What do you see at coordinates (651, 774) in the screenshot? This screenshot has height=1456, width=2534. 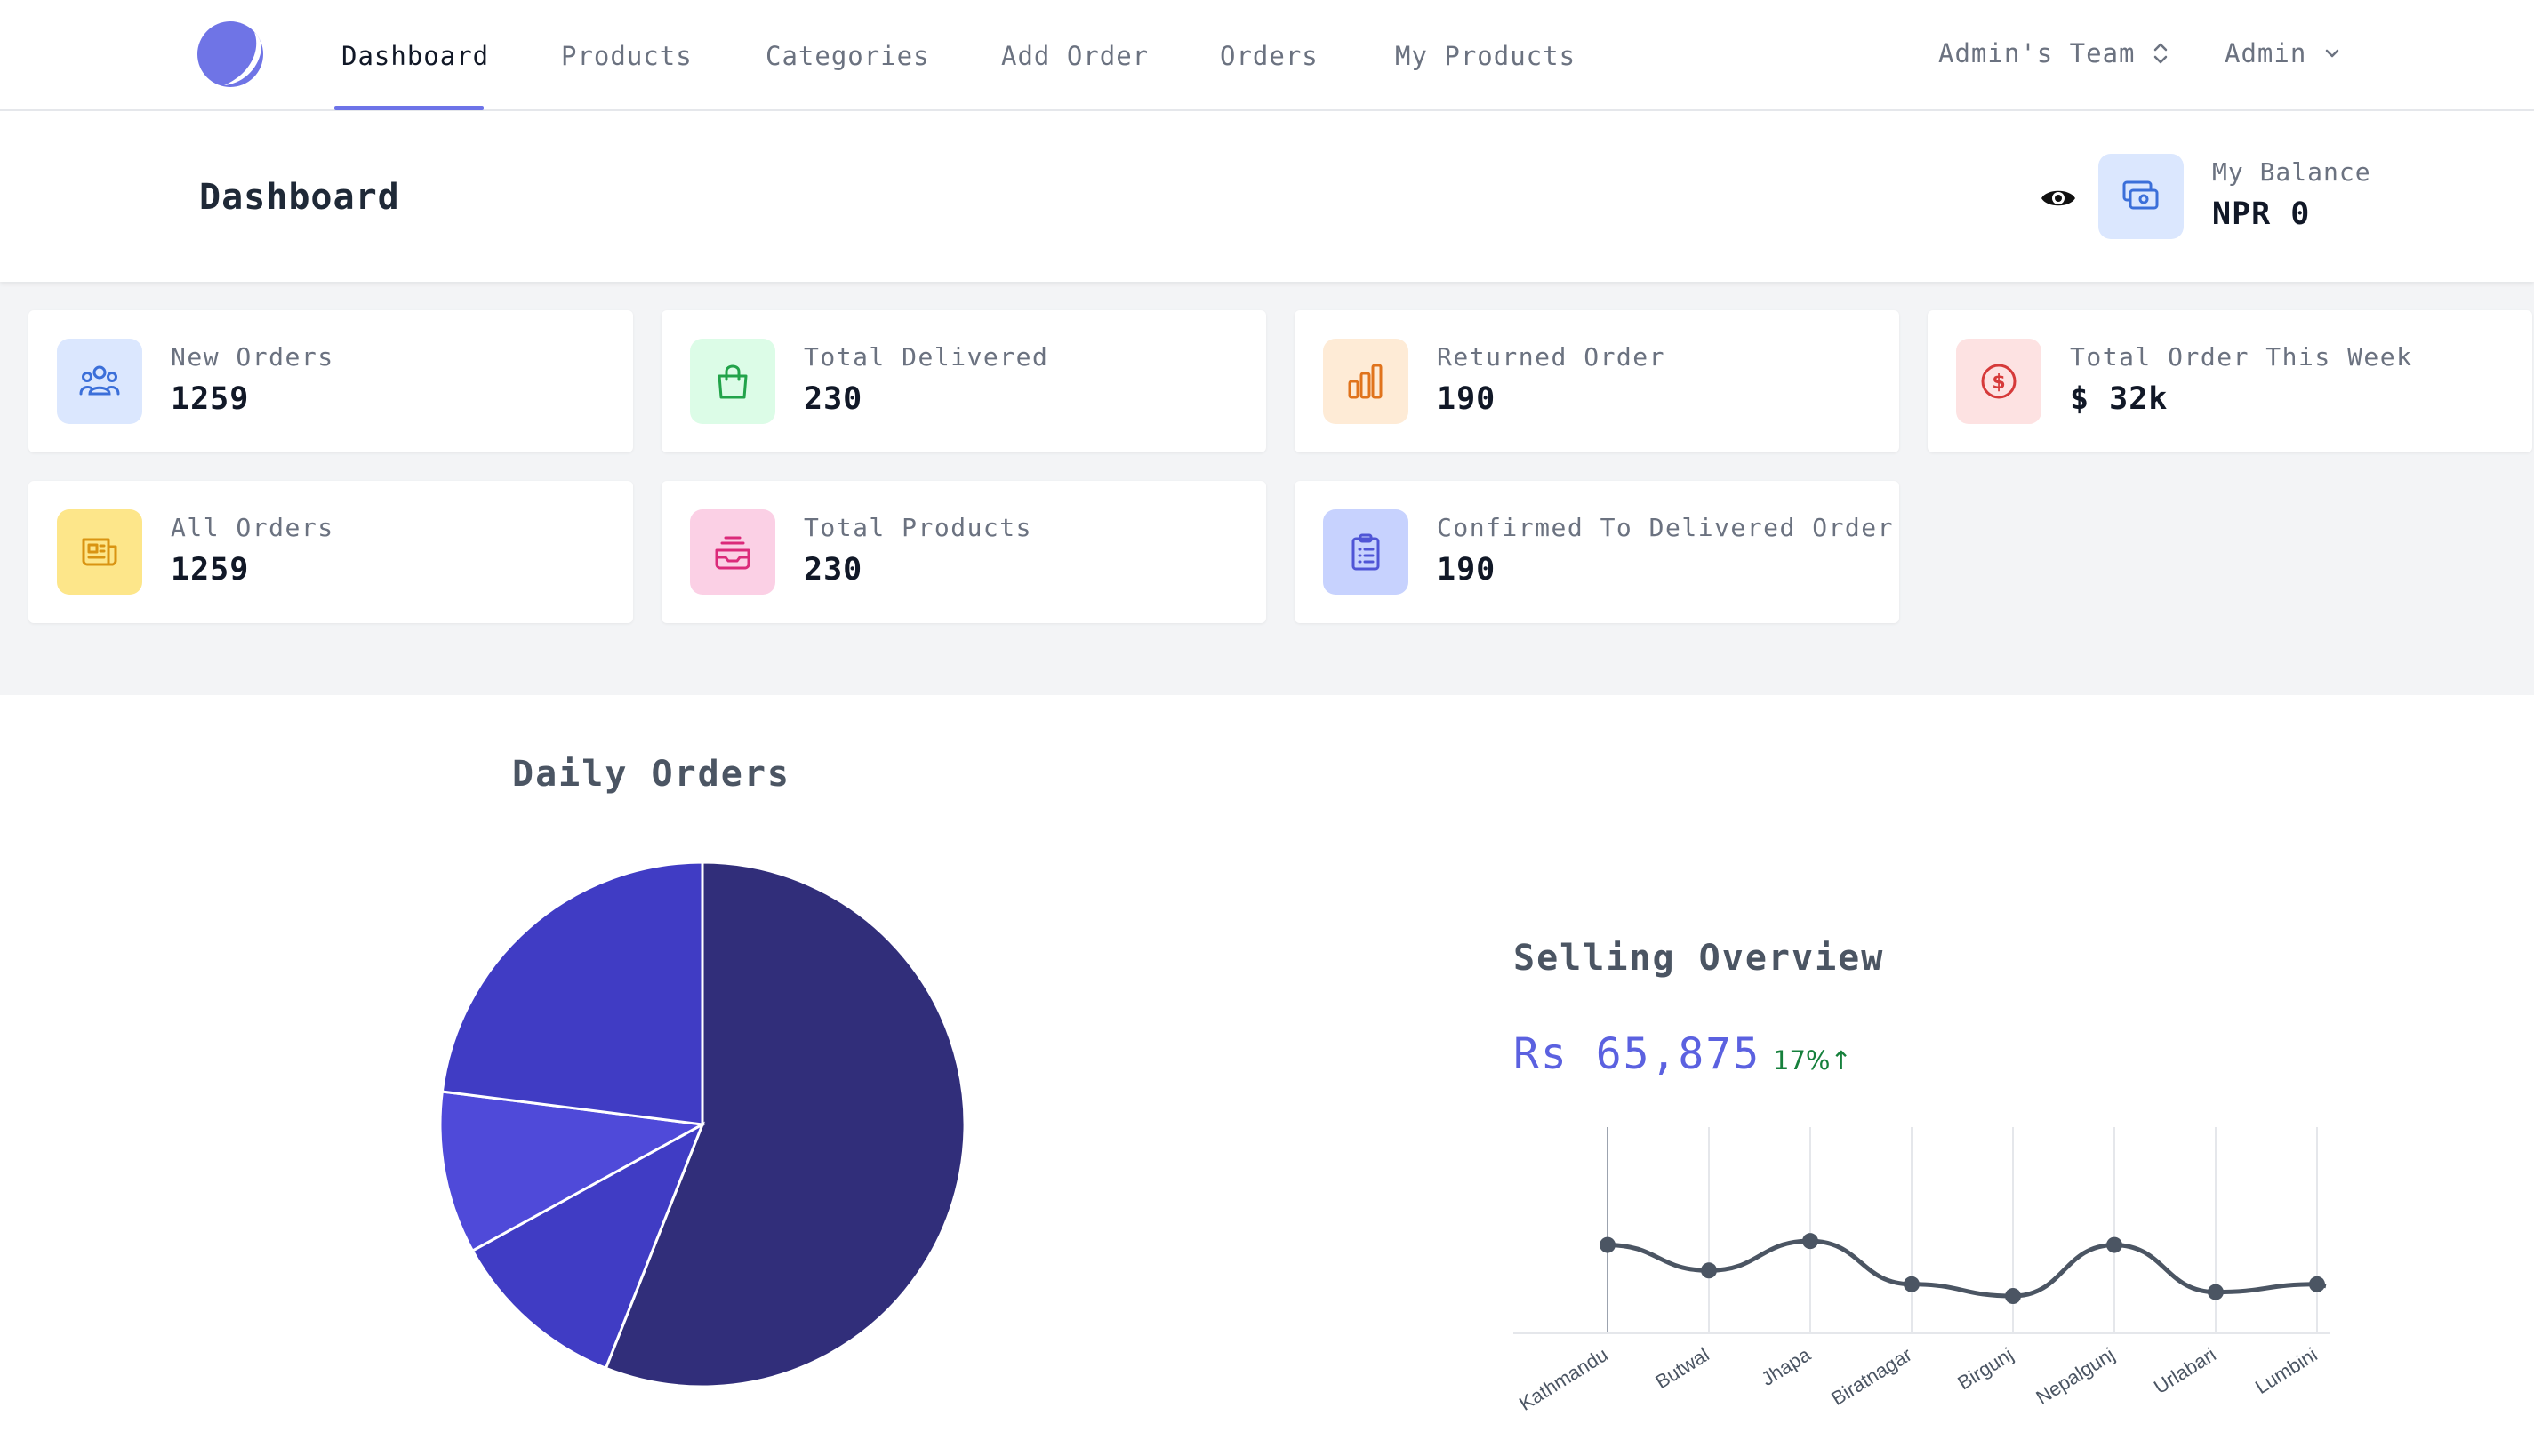 I see `daily-orders-title: Daily Orders` at bounding box center [651, 774].